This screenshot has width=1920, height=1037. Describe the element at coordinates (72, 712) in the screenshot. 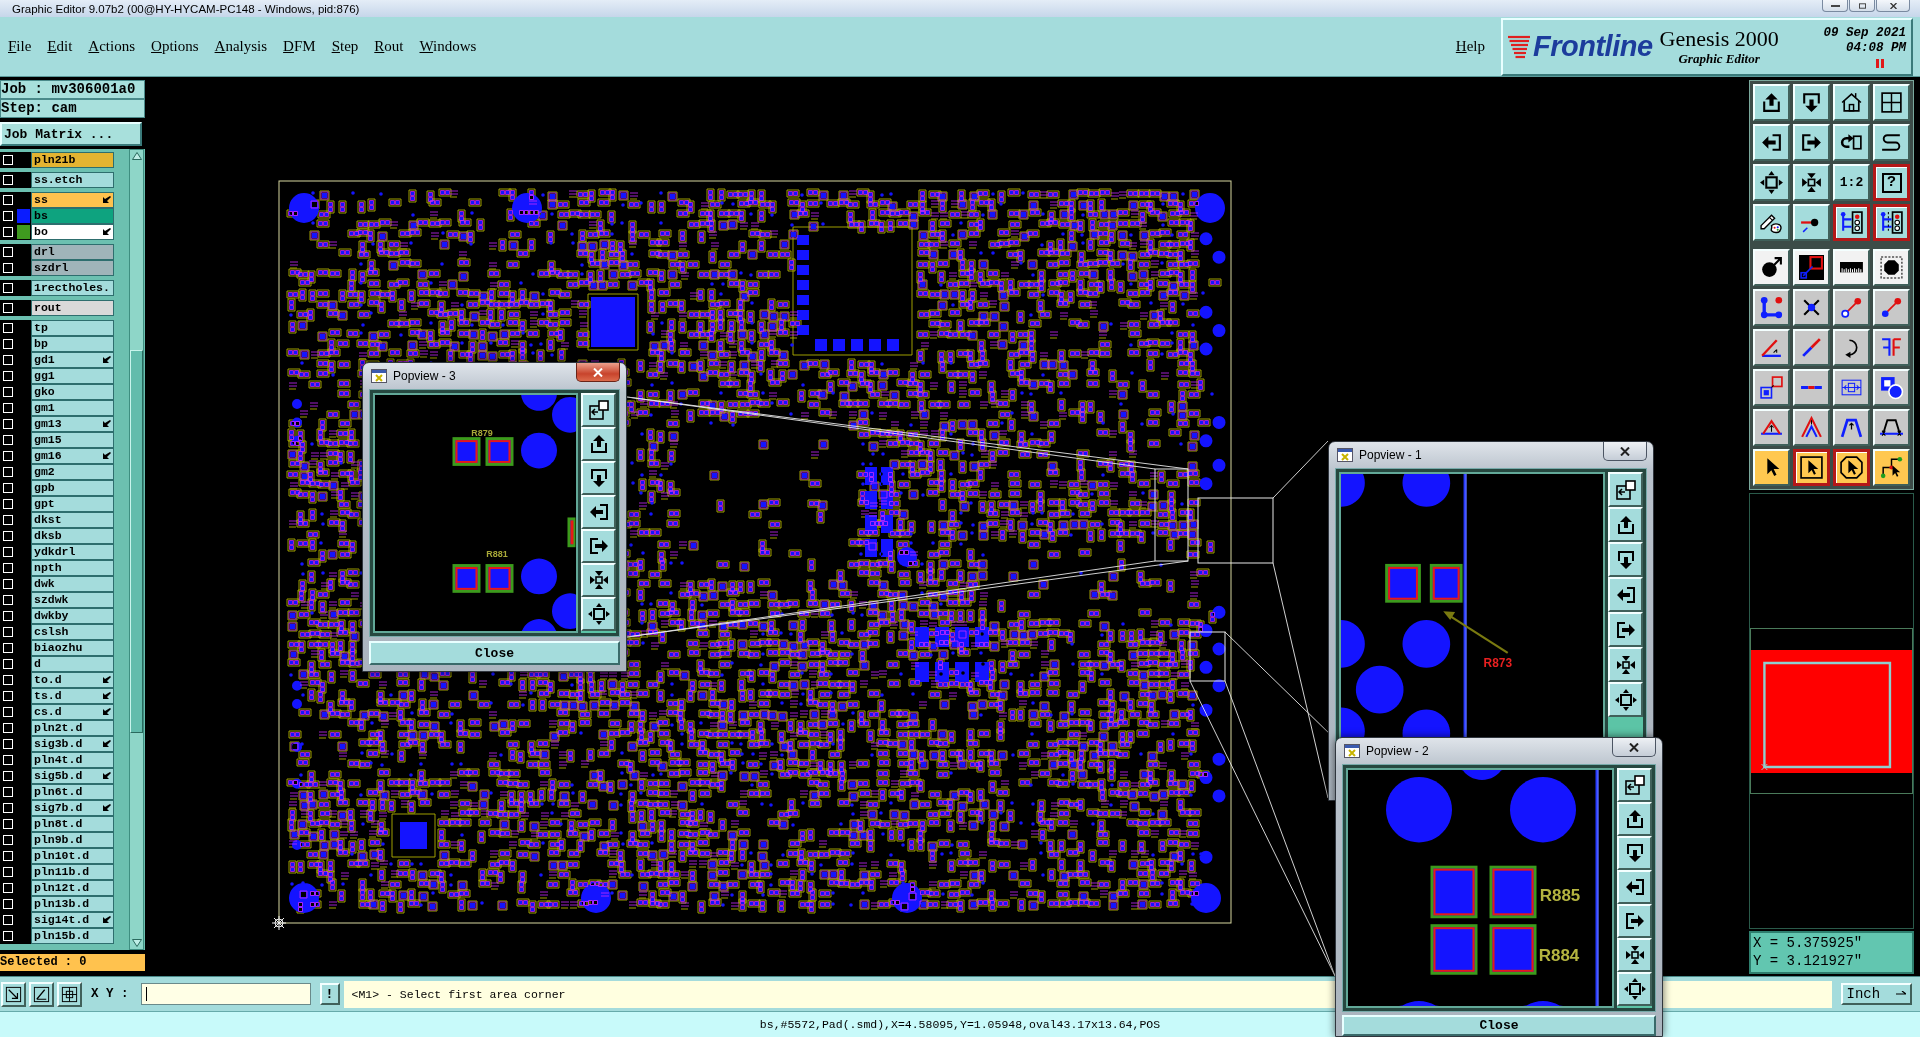

I see `layer-item: cs.d` at that location.